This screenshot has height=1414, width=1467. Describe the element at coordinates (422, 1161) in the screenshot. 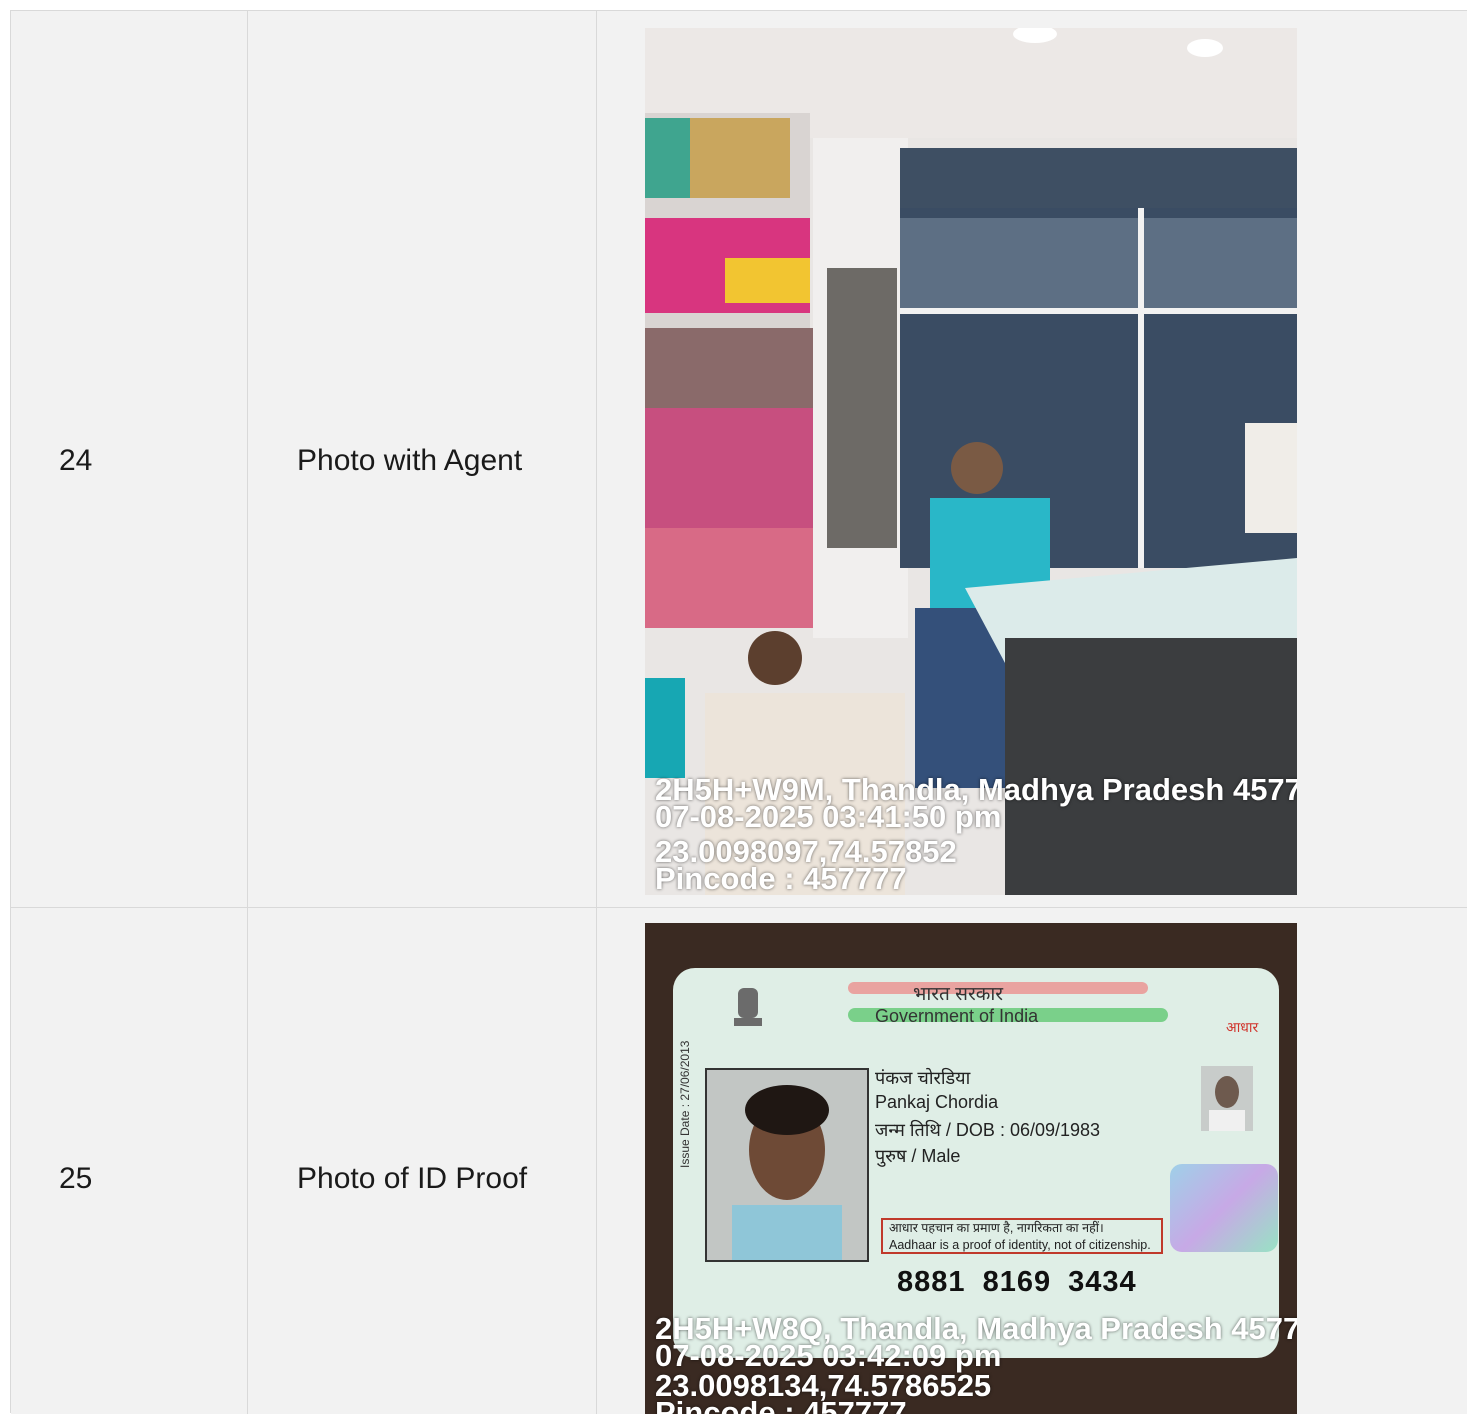

I see `description-cell: Photo of ID Proof` at that location.